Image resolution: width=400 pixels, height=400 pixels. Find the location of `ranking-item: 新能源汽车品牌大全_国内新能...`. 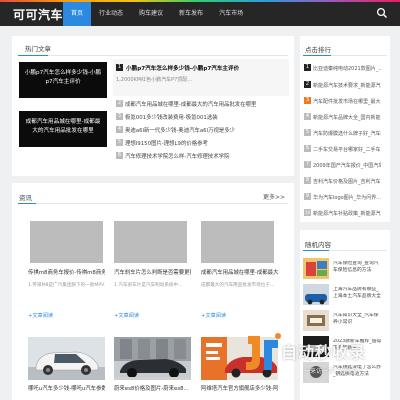

ranking-item: 新能源汽车品牌大全_国内新能... is located at coordinates (347, 117).